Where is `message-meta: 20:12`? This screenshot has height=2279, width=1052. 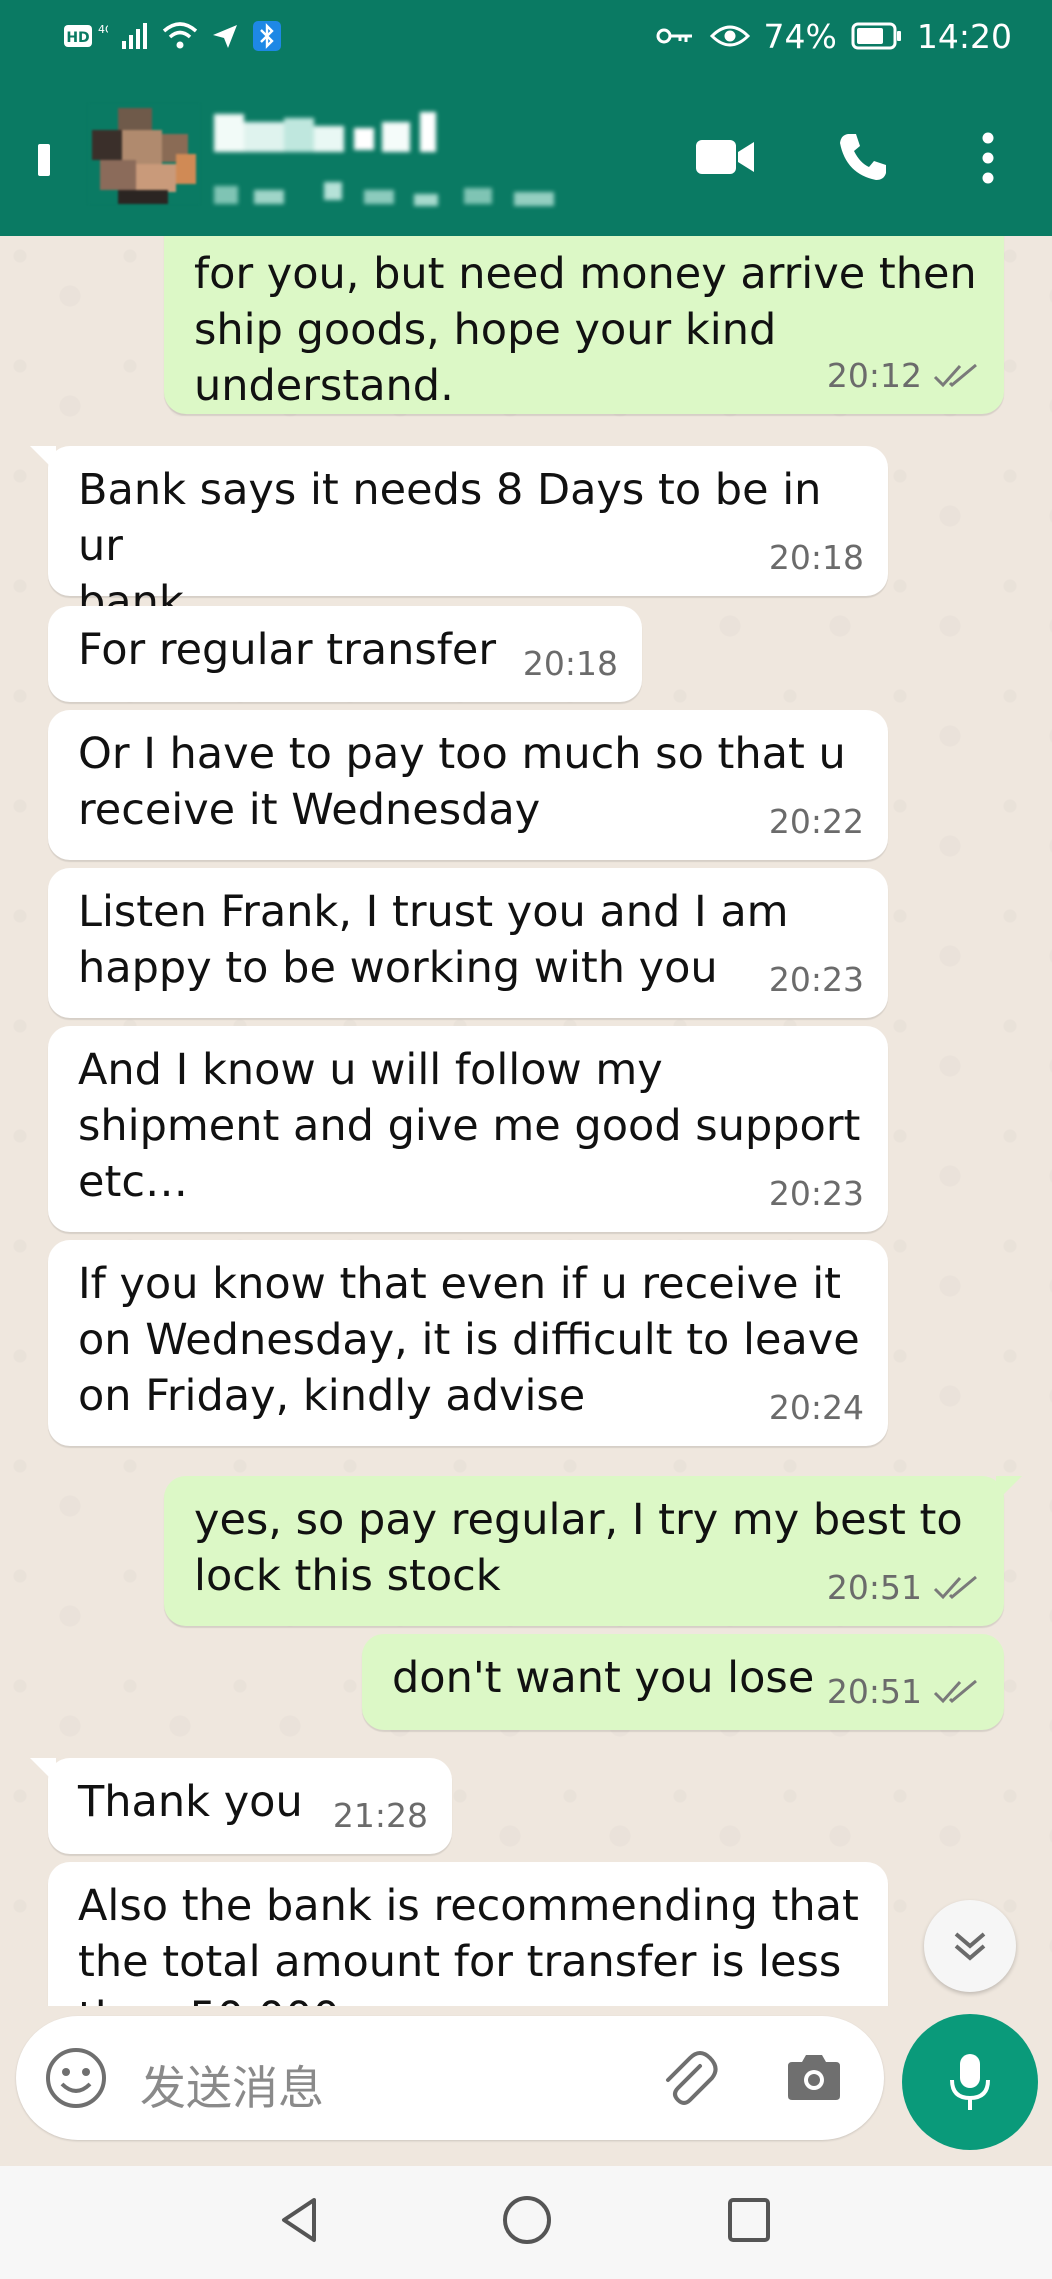
message-meta: 20:12 is located at coordinates (903, 376).